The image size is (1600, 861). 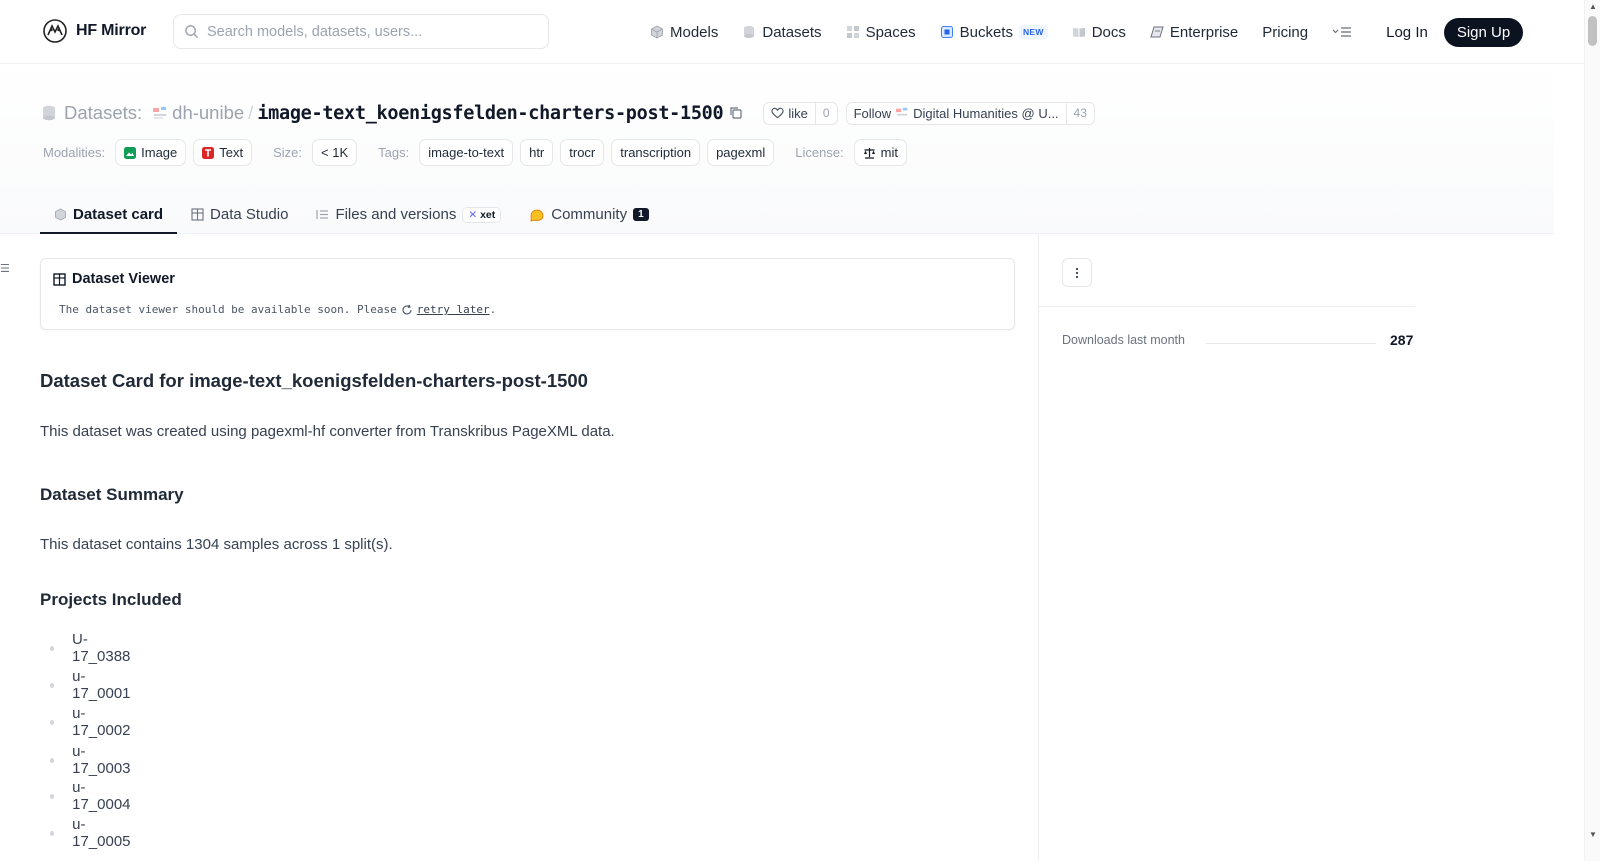 What do you see at coordinates (55, 31) in the screenshot?
I see `hf-mirror-logo-icon` at bounding box center [55, 31].